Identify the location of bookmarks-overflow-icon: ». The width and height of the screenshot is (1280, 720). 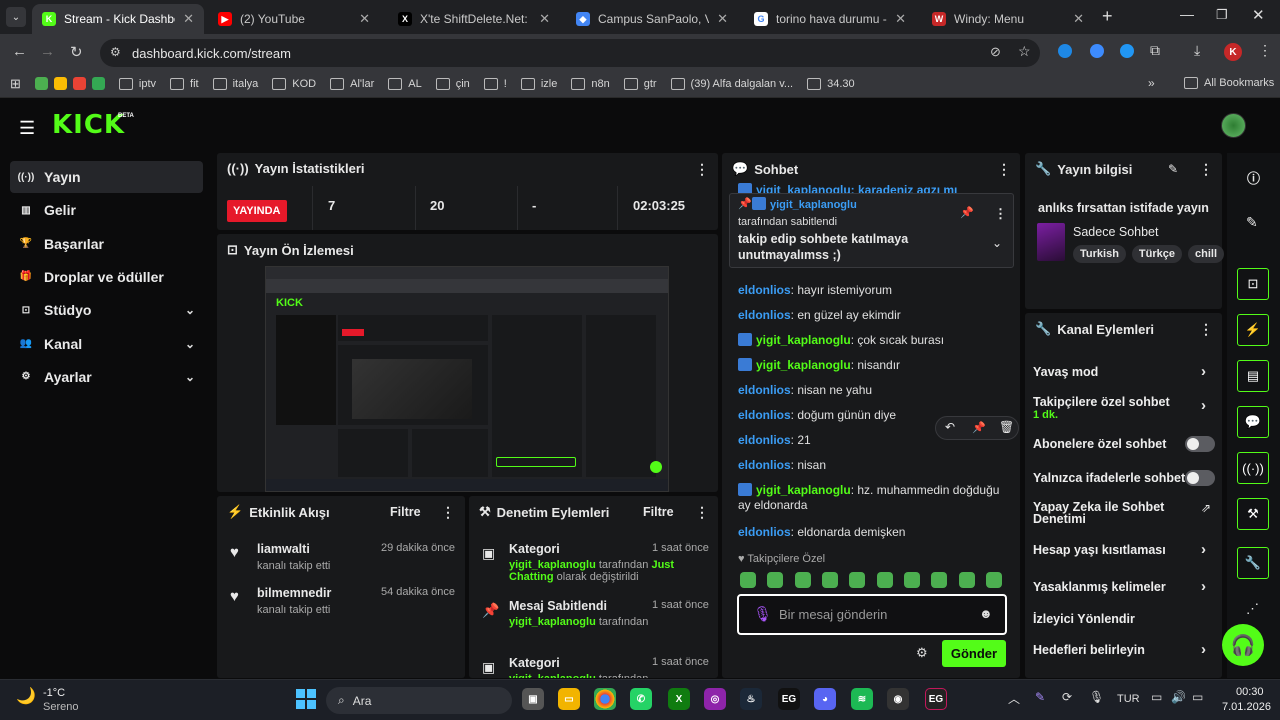
(1151, 83).